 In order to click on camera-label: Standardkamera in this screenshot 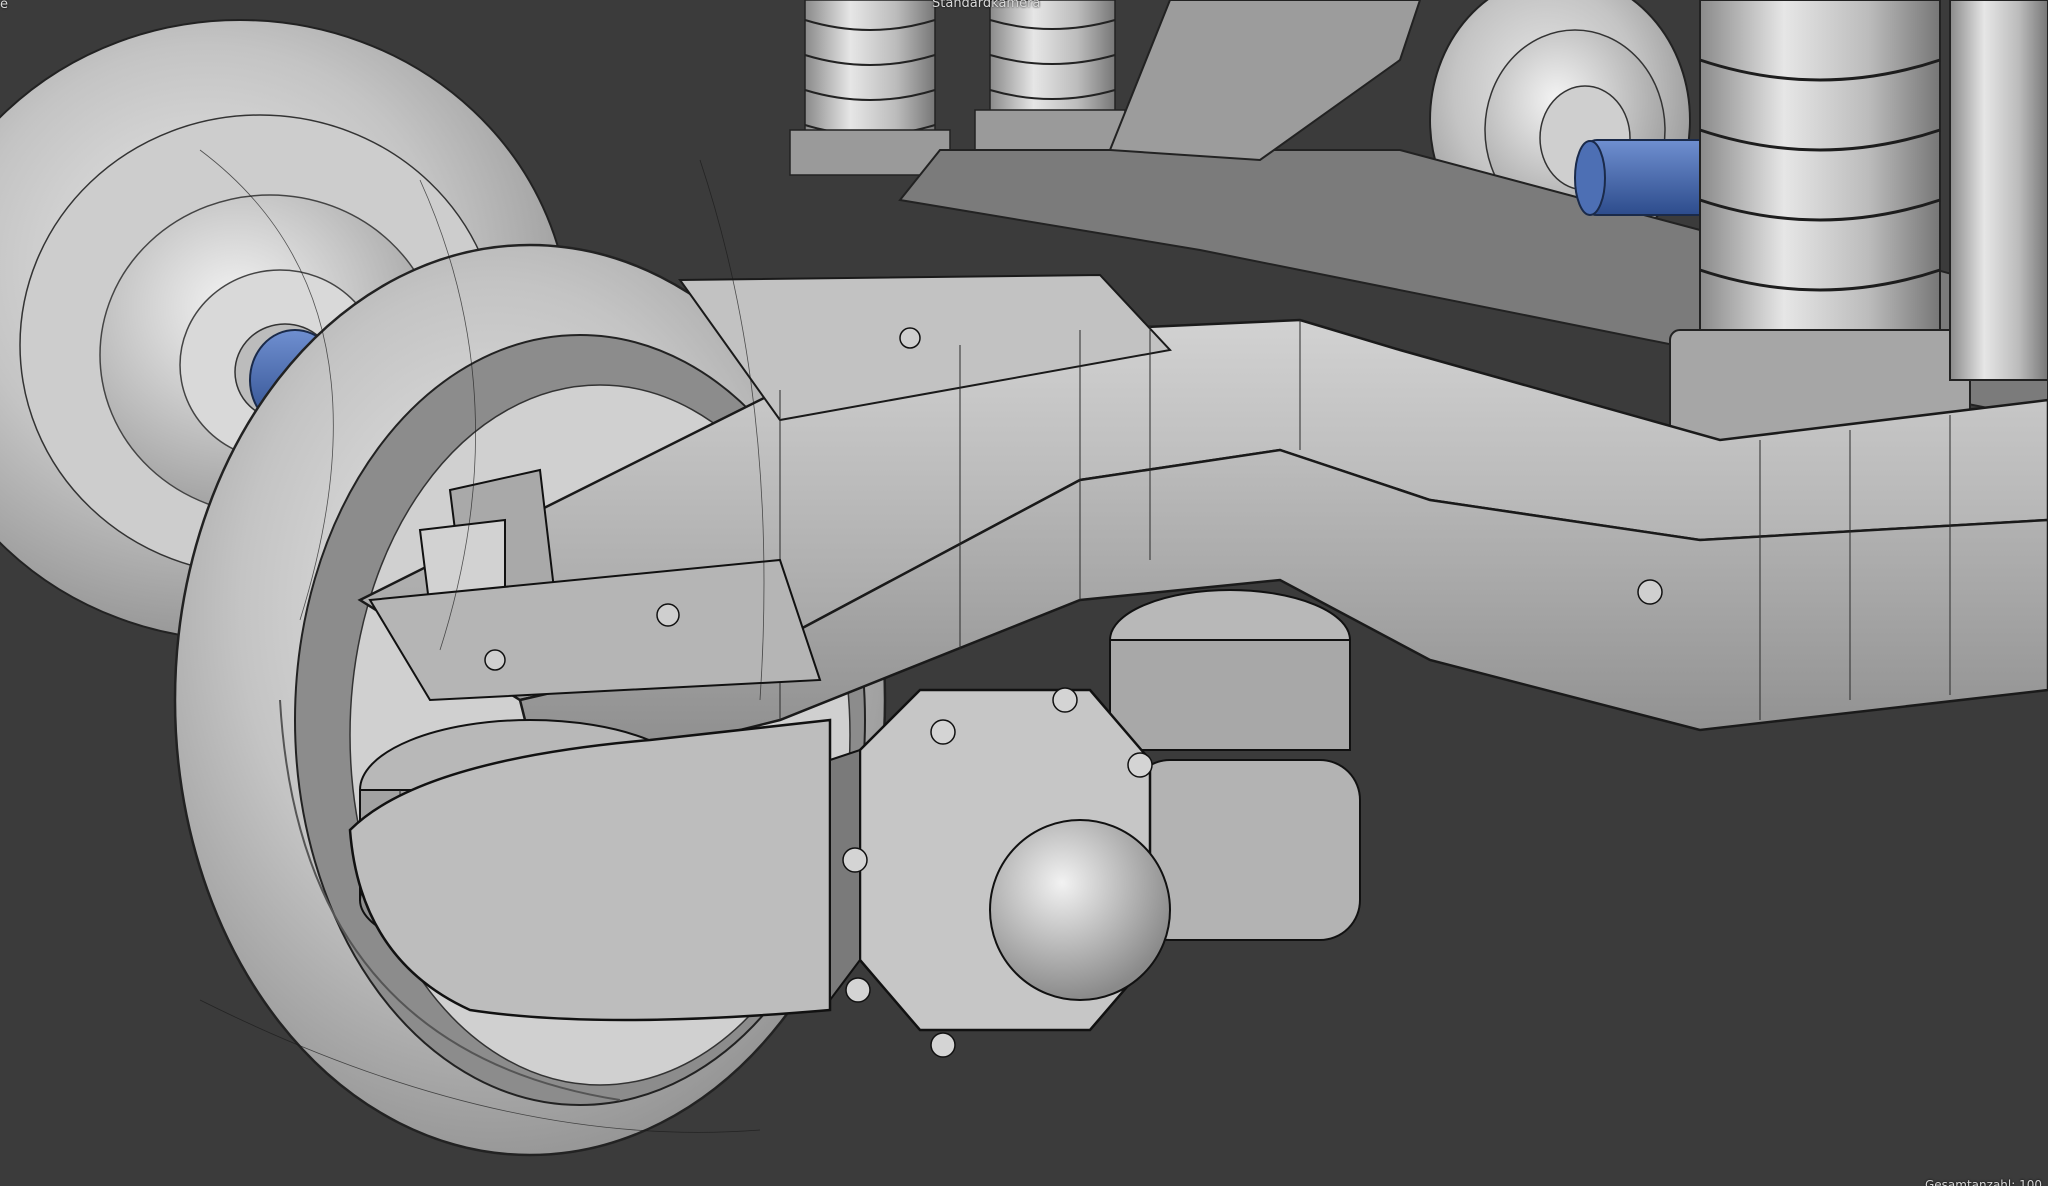, I will do `click(986, 5)`.